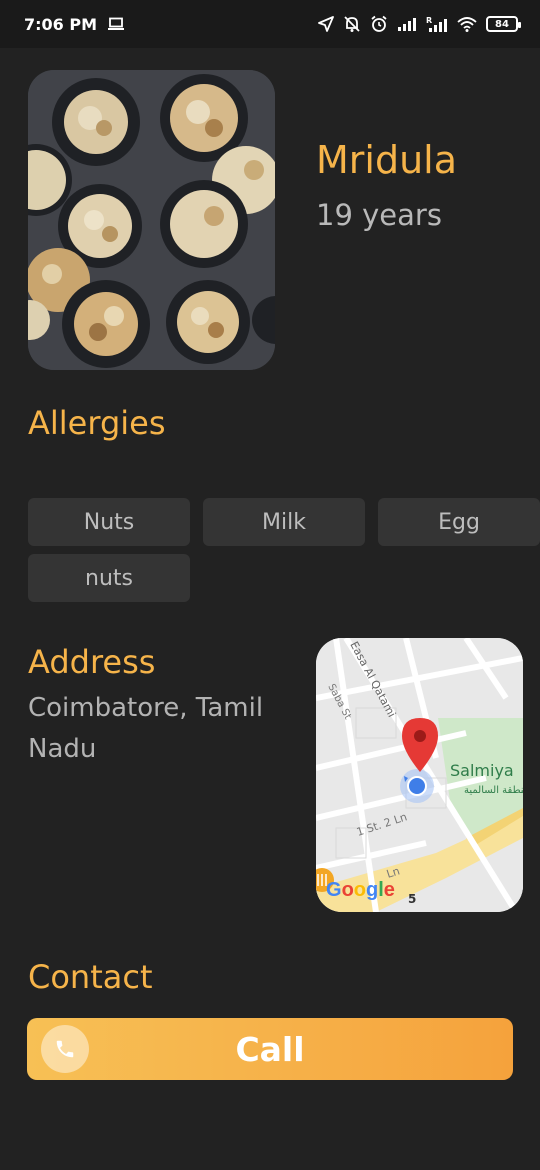 The image size is (540, 1170). Describe the element at coordinates (493, 790) in the screenshot. I see `map-area-label-arabic: منطقة السالمية` at that location.